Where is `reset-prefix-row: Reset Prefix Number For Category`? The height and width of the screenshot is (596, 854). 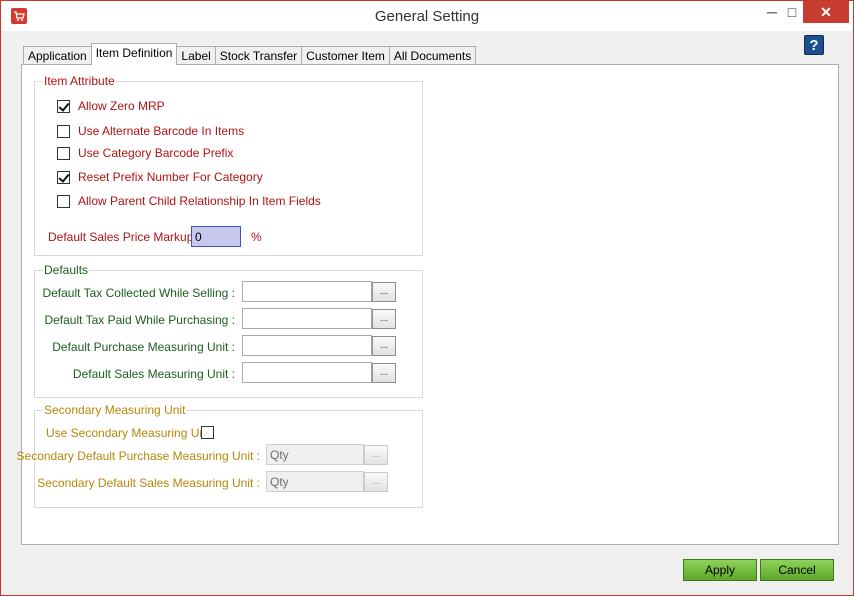
reset-prefix-row: Reset Prefix Number For Category is located at coordinates (160, 177).